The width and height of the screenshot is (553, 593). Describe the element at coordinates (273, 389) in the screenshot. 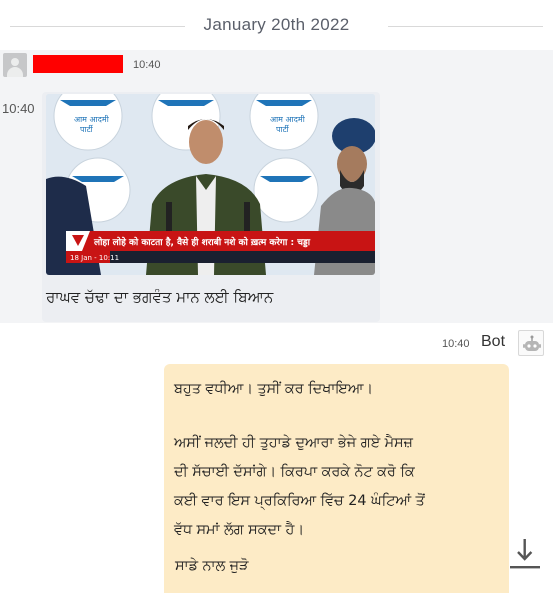

I see `message-line: ਬਹੁਤ ਵਧੀਆ। ਤੁਸੀਂ ਕਰ ਦਿਖਾਇਆ।` at that location.